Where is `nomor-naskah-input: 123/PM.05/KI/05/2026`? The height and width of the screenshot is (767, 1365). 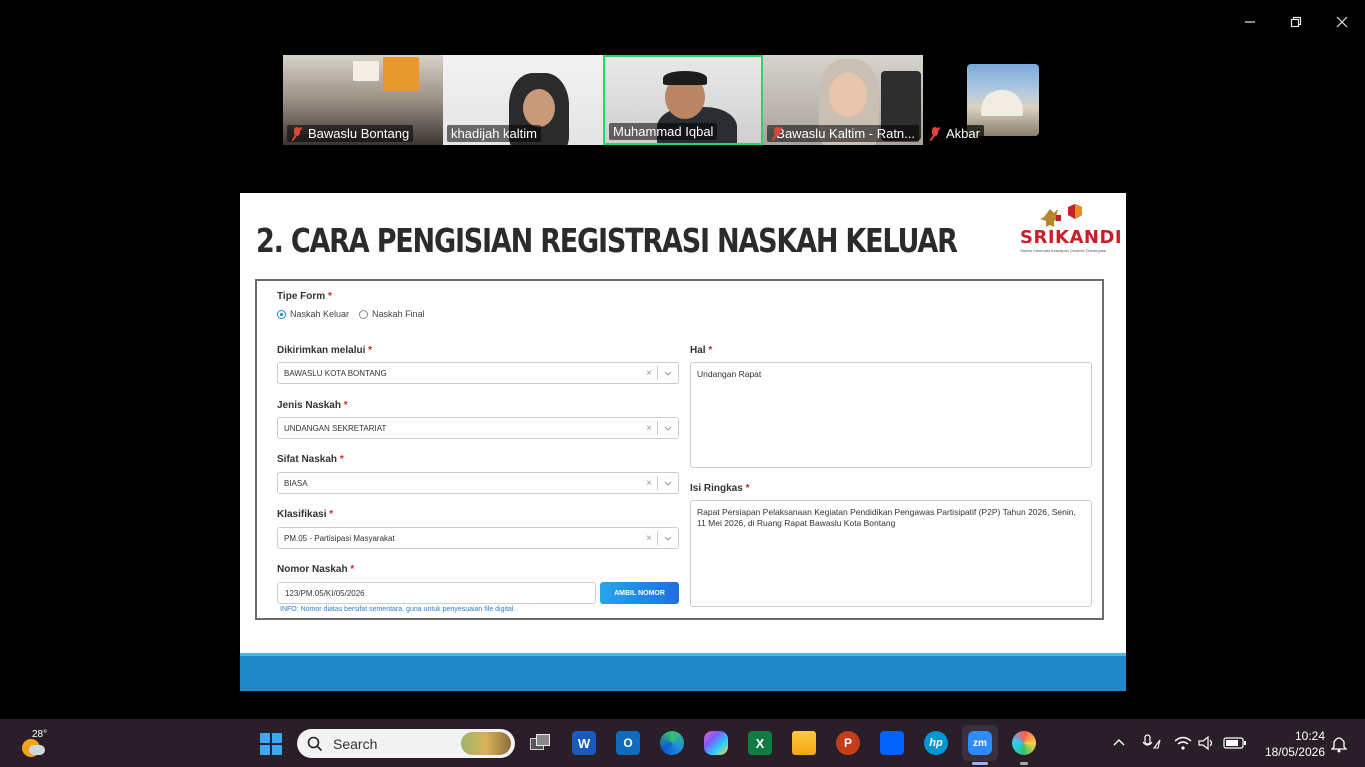 nomor-naskah-input: 123/PM.05/KI/05/2026 is located at coordinates (436, 593).